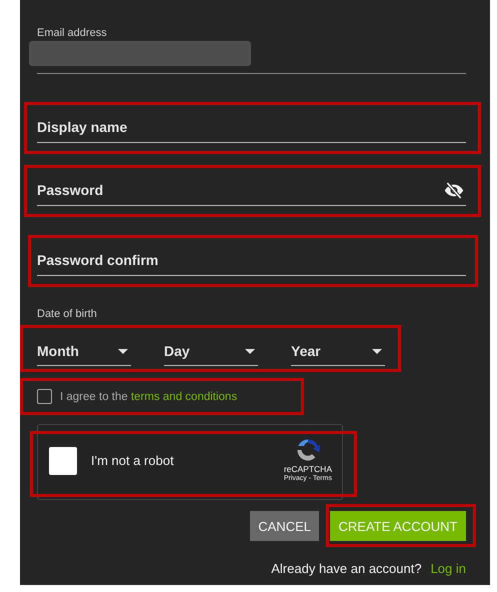  What do you see at coordinates (133, 460) in the screenshot?
I see `robot-label: I'm not a robot` at bounding box center [133, 460].